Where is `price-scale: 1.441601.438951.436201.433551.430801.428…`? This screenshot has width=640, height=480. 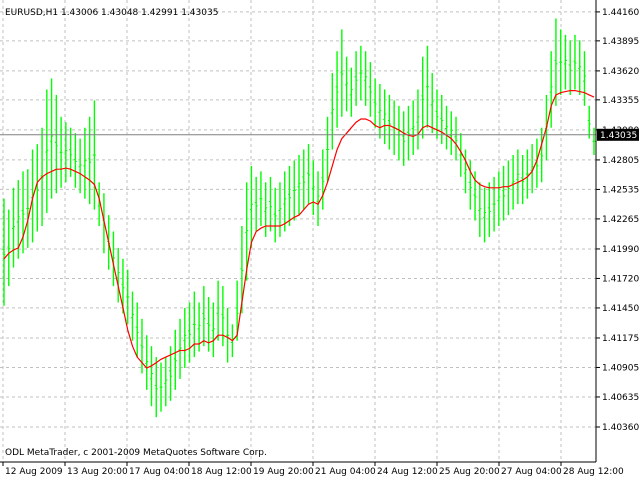
price-scale: 1.441601.438951.436201.433551.430801.428… is located at coordinates (617, 220).